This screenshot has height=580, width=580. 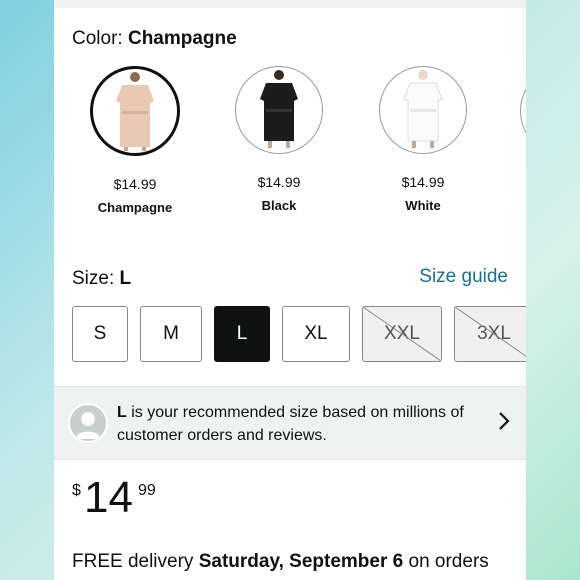 What do you see at coordinates (301, 561) in the screenshot?
I see `delivery-date: Saturday, September 6` at bounding box center [301, 561].